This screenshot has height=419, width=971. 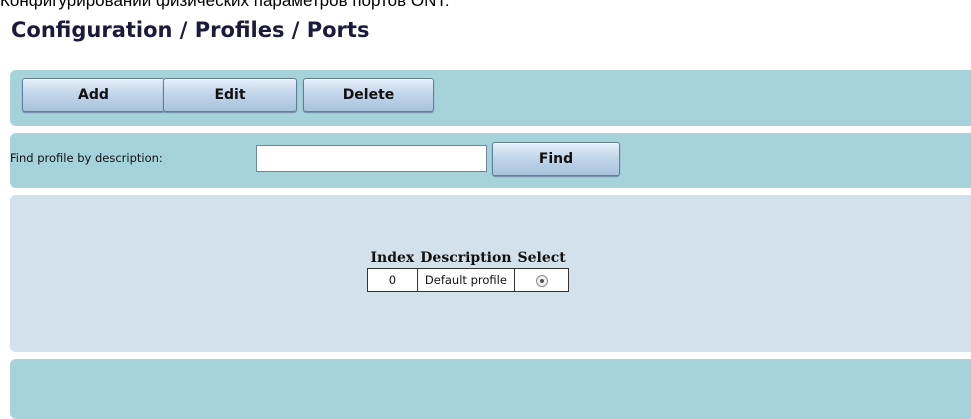 I want to click on column-header-description: Description, so click(x=466, y=258).